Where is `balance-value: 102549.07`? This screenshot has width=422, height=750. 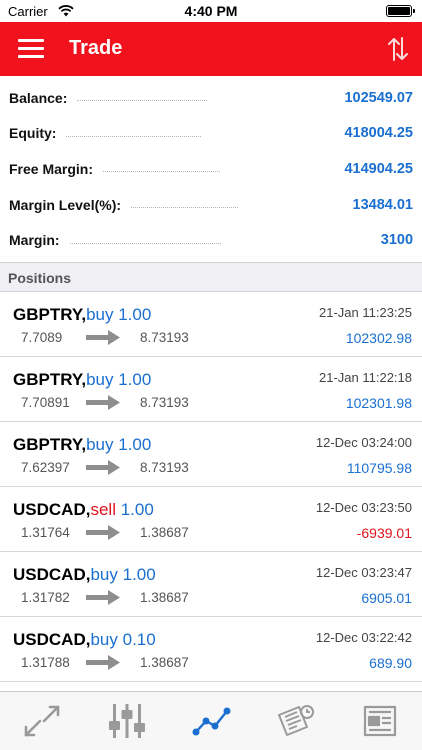
balance-value: 102549.07 is located at coordinates (378, 97).